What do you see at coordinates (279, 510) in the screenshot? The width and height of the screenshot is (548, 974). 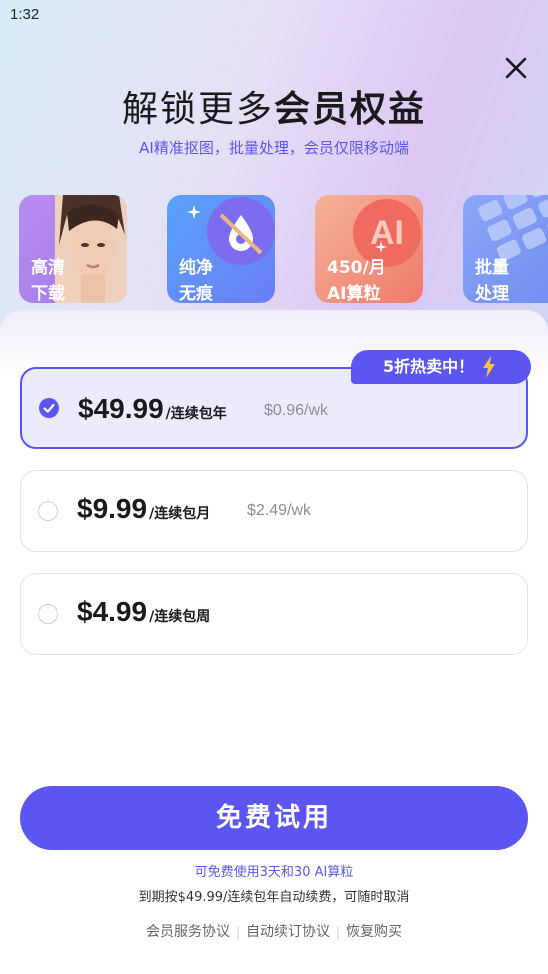 I see `plan-per-week: $2.49/wk` at bounding box center [279, 510].